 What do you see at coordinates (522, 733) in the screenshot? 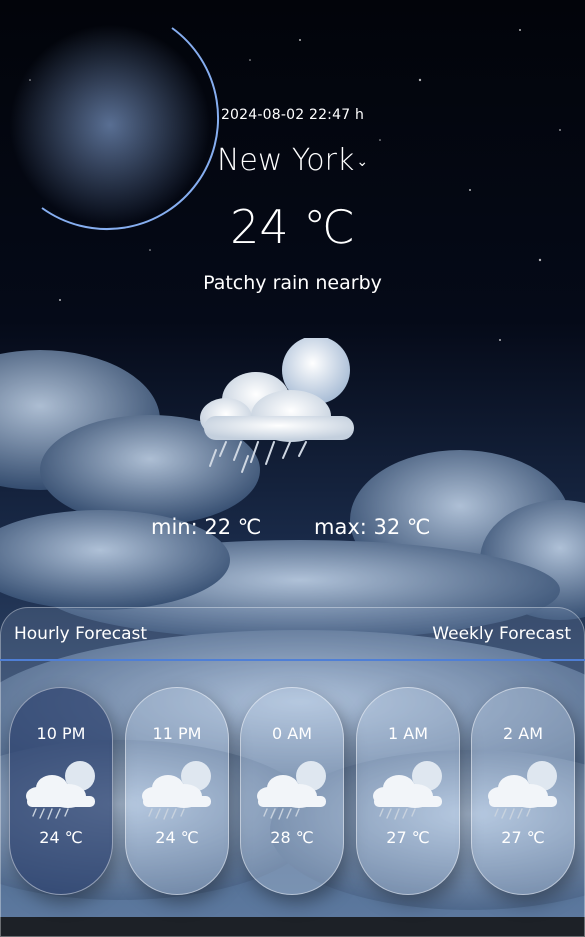
I see `hourly-time: 2 AM` at bounding box center [522, 733].